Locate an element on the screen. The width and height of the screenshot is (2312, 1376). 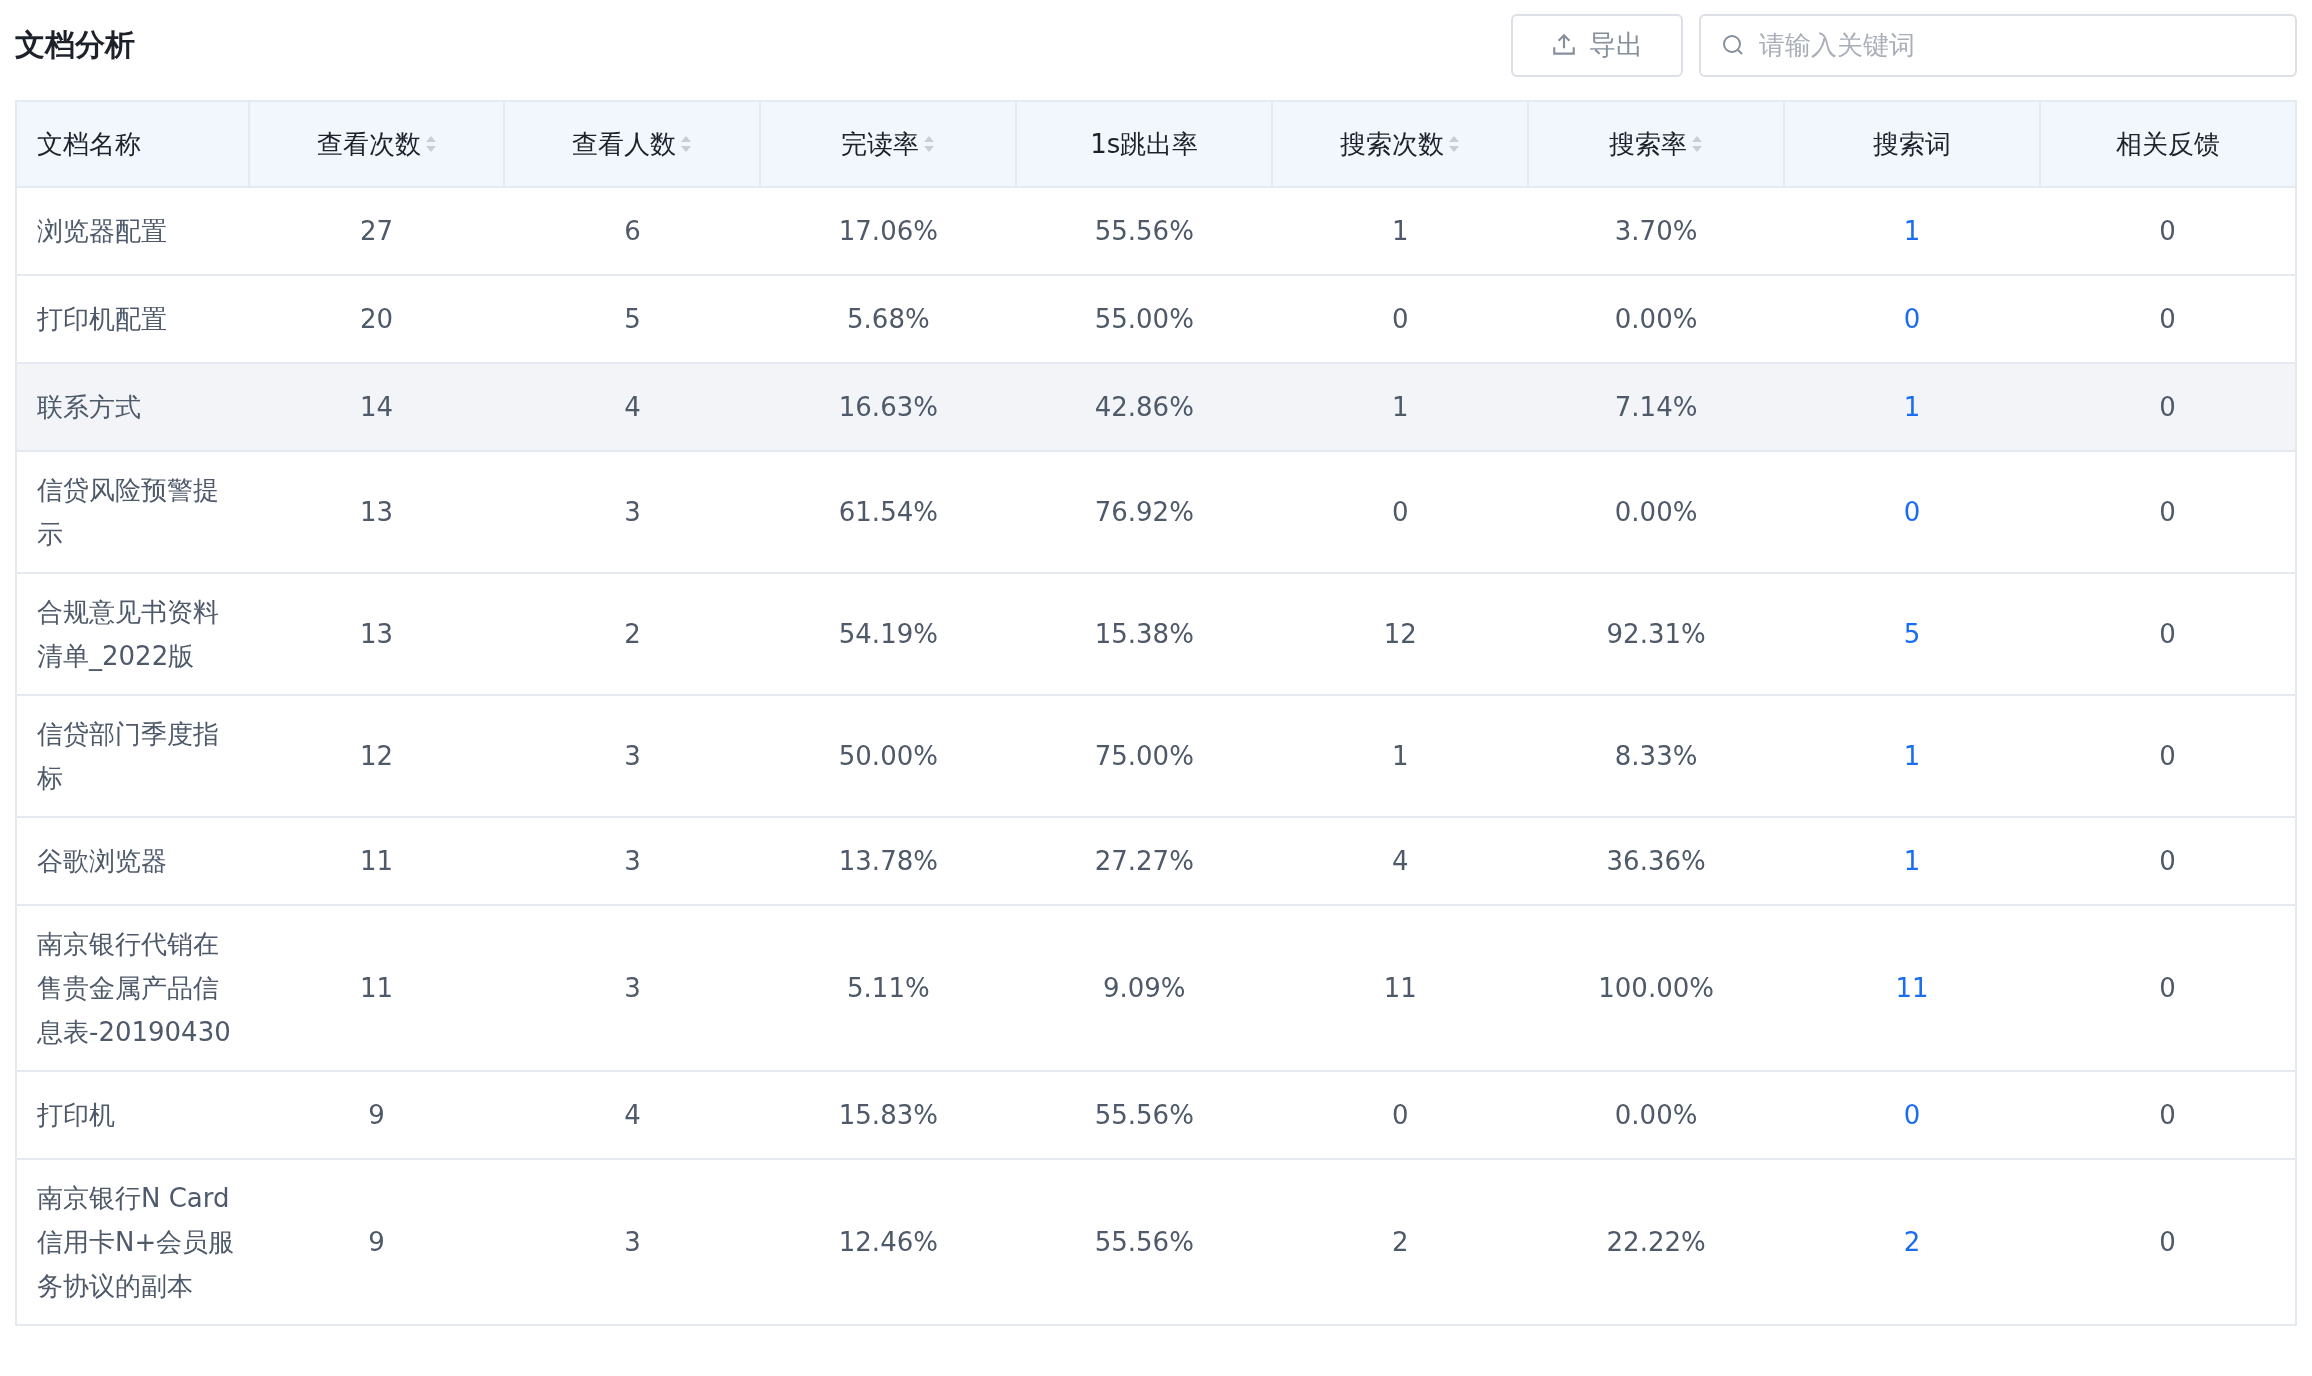
column-header: 相关反馈 is located at coordinates (2168, 144).